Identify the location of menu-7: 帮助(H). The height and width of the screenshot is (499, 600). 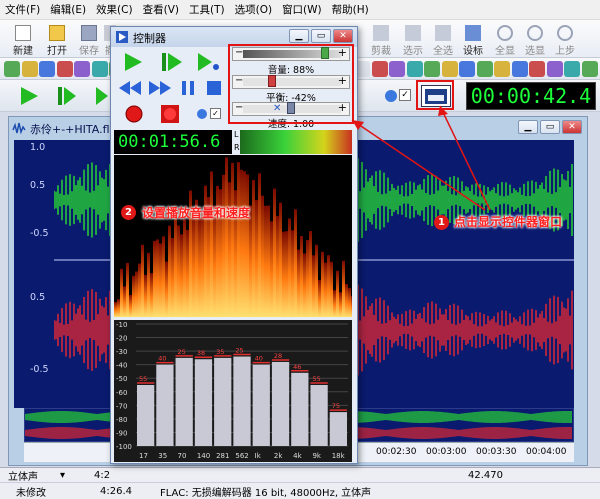
(350, 9).